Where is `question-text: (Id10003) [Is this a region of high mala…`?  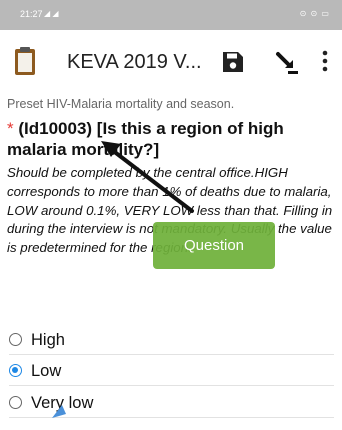
question-text: (Id10003) [Is this a region of high mala… is located at coordinates (145, 139).